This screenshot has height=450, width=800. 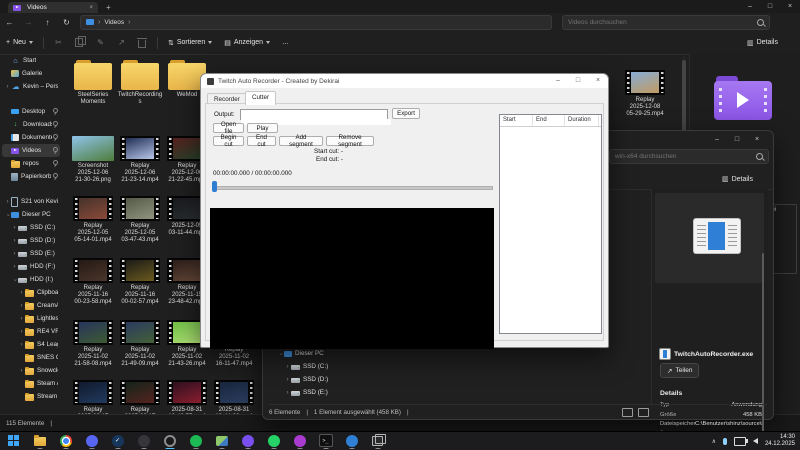 What do you see at coordinates (228, 128) in the screenshot?
I see `open-file-button: Open file` at bounding box center [228, 128].